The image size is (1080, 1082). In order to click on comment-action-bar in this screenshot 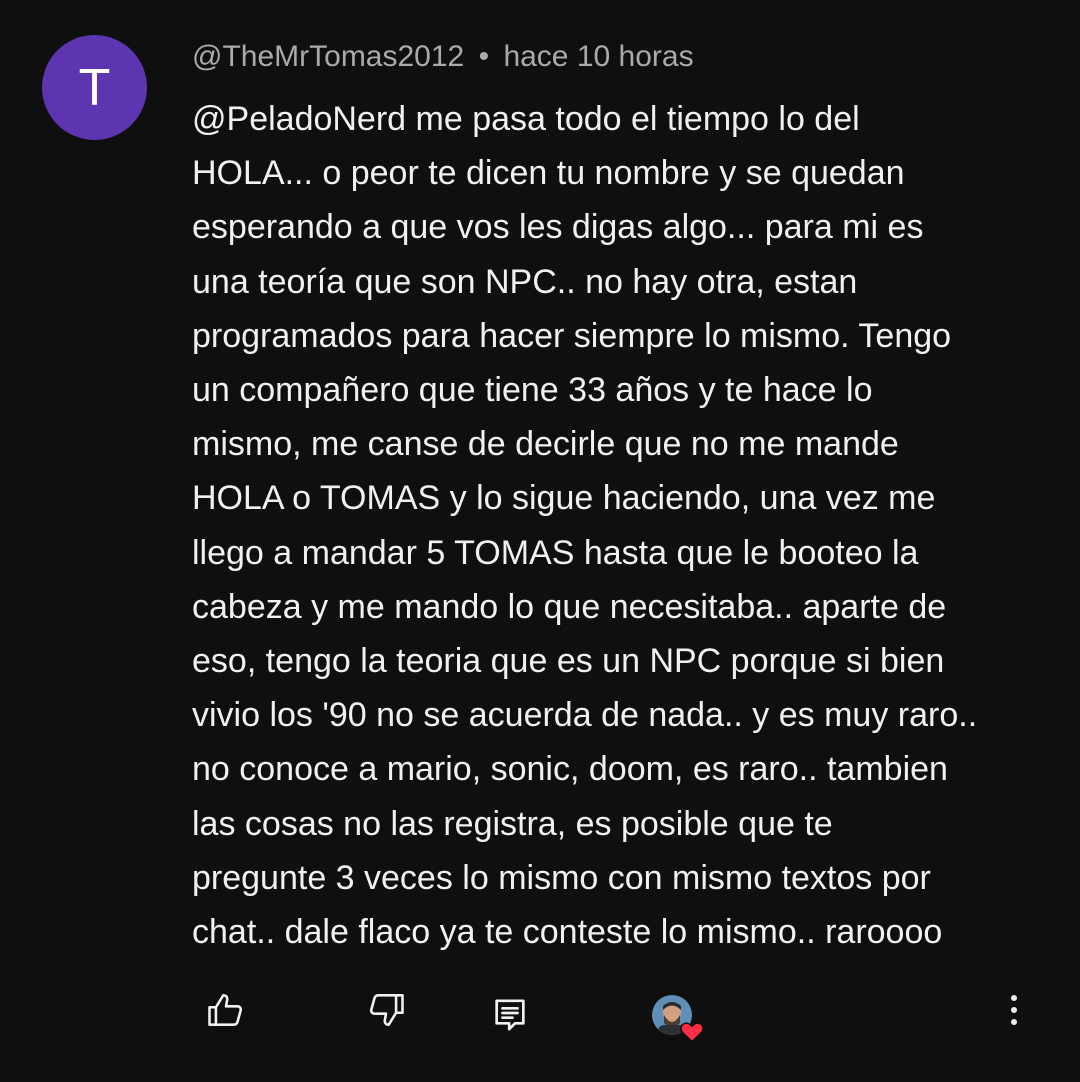, I will do `click(540, 1015)`.